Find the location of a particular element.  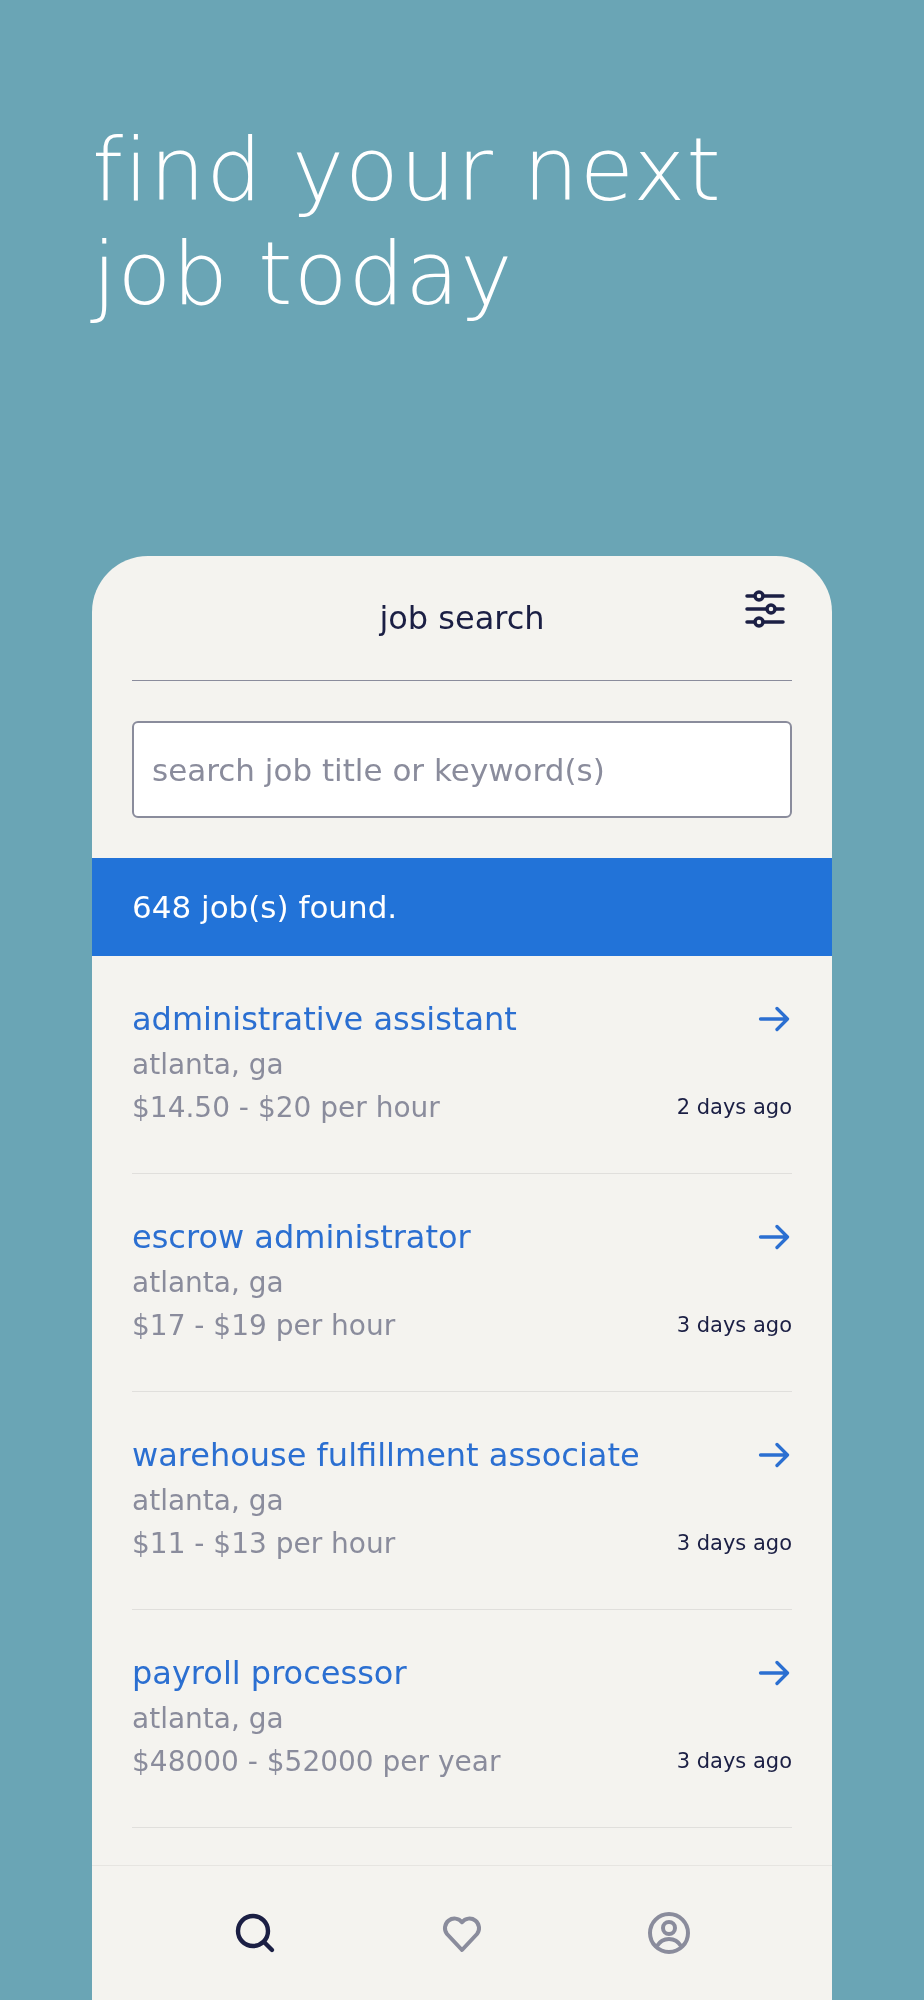

job-title: warehouse fulfillment associate is located at coordinates (404, 1454).